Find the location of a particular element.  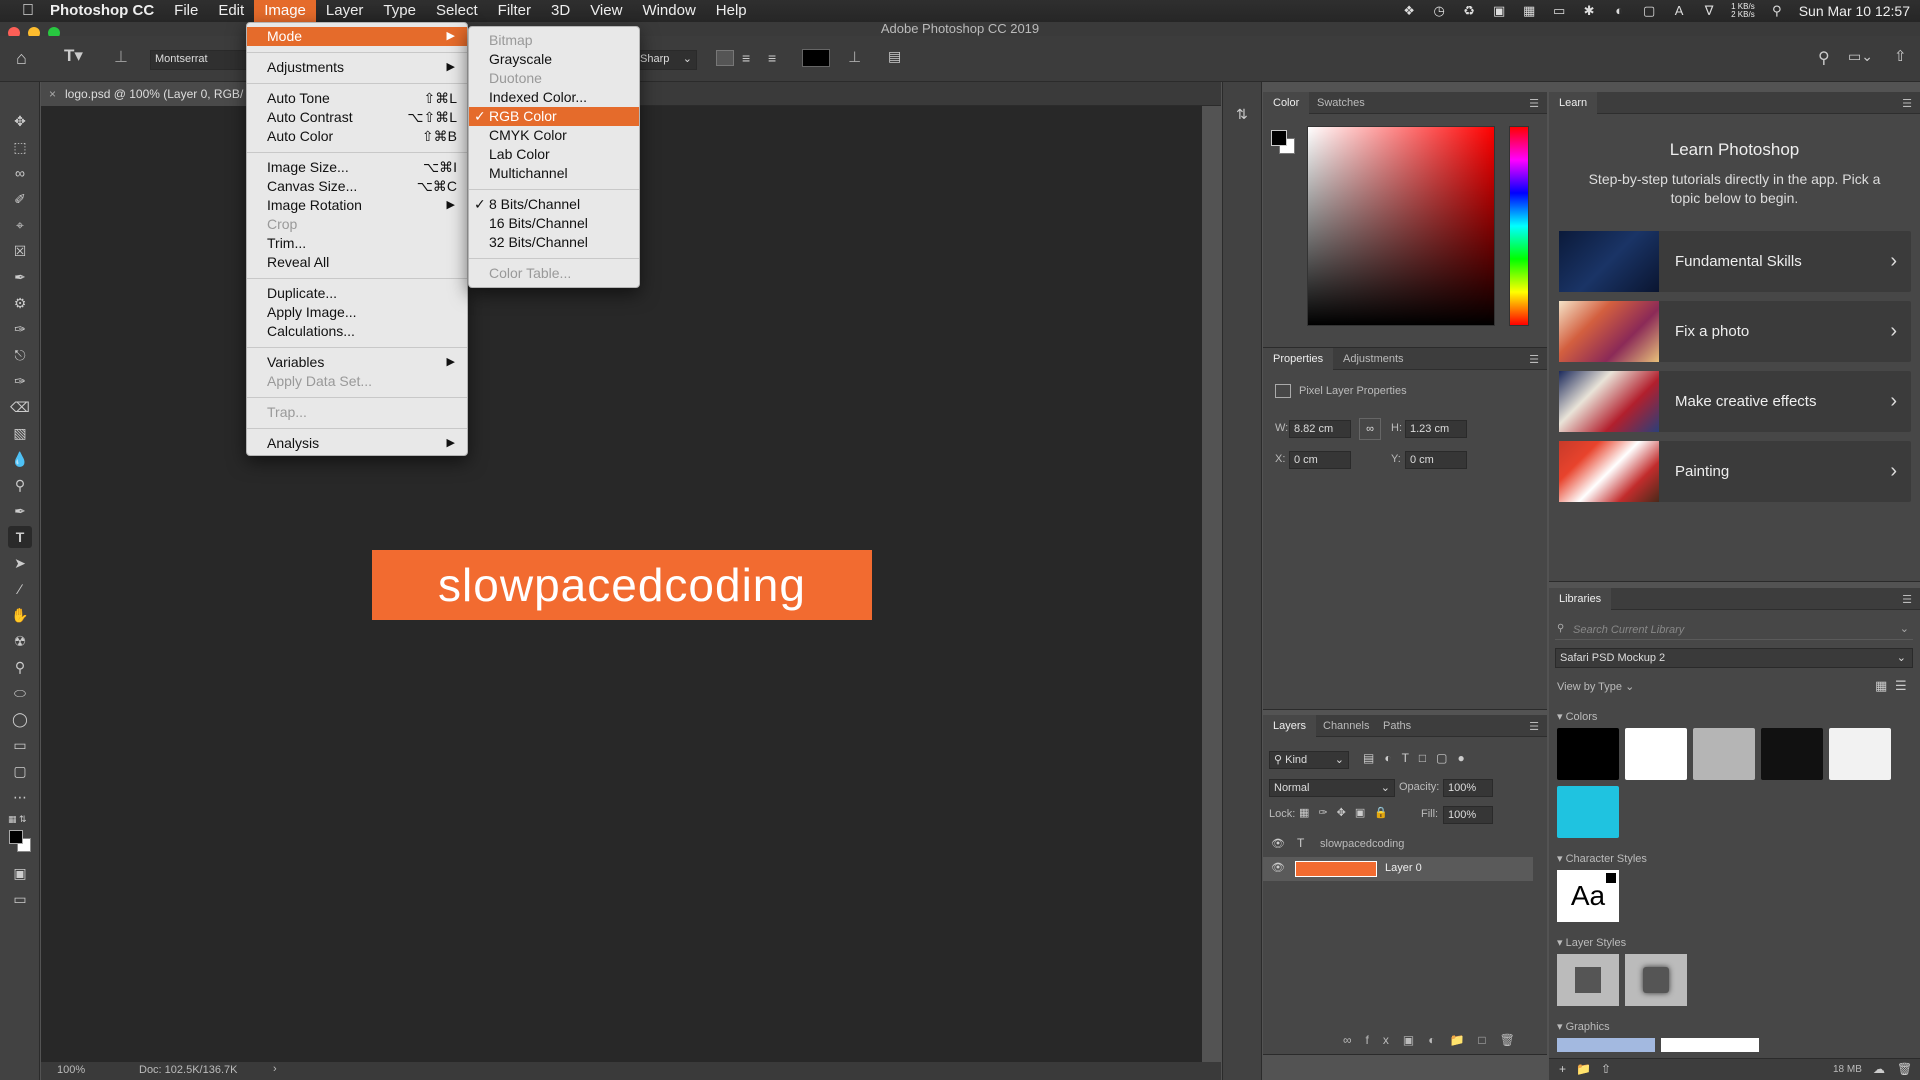

history-brush-tool-icon: ✑ is located at coordinates (20, 381).